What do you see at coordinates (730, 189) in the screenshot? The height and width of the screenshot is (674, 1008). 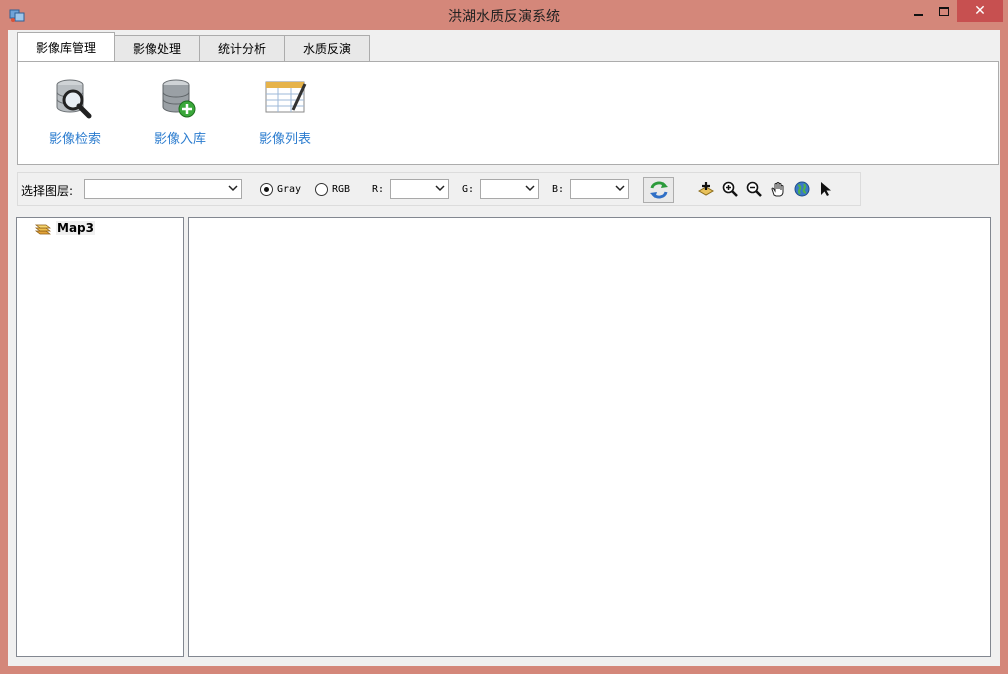 I see `zoom-in-icon` at bounding box center [730, 189].